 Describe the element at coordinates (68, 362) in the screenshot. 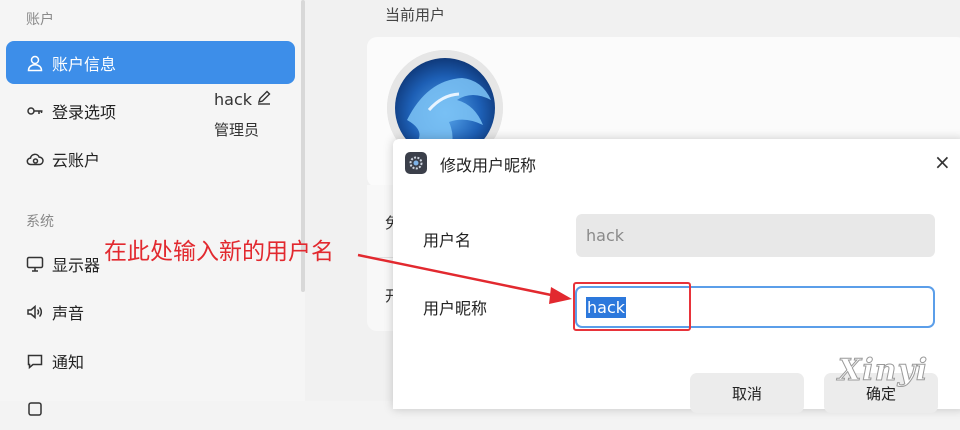

I see `sidebar-item-label: 通知` at that location.